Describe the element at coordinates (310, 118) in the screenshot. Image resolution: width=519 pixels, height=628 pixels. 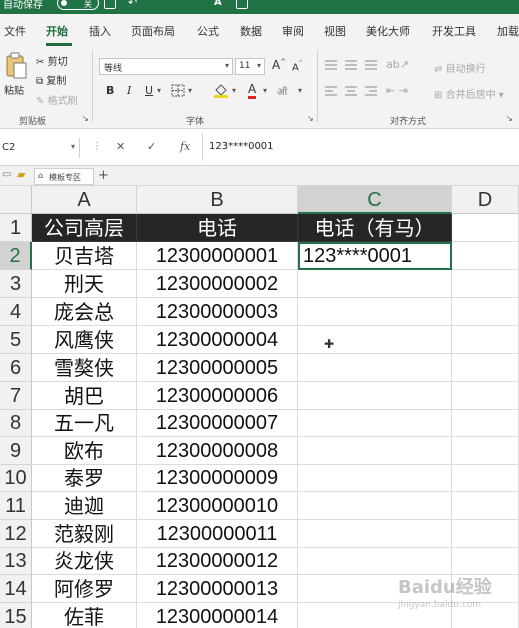
I see `font-launcher-icon: ↘` at that location.